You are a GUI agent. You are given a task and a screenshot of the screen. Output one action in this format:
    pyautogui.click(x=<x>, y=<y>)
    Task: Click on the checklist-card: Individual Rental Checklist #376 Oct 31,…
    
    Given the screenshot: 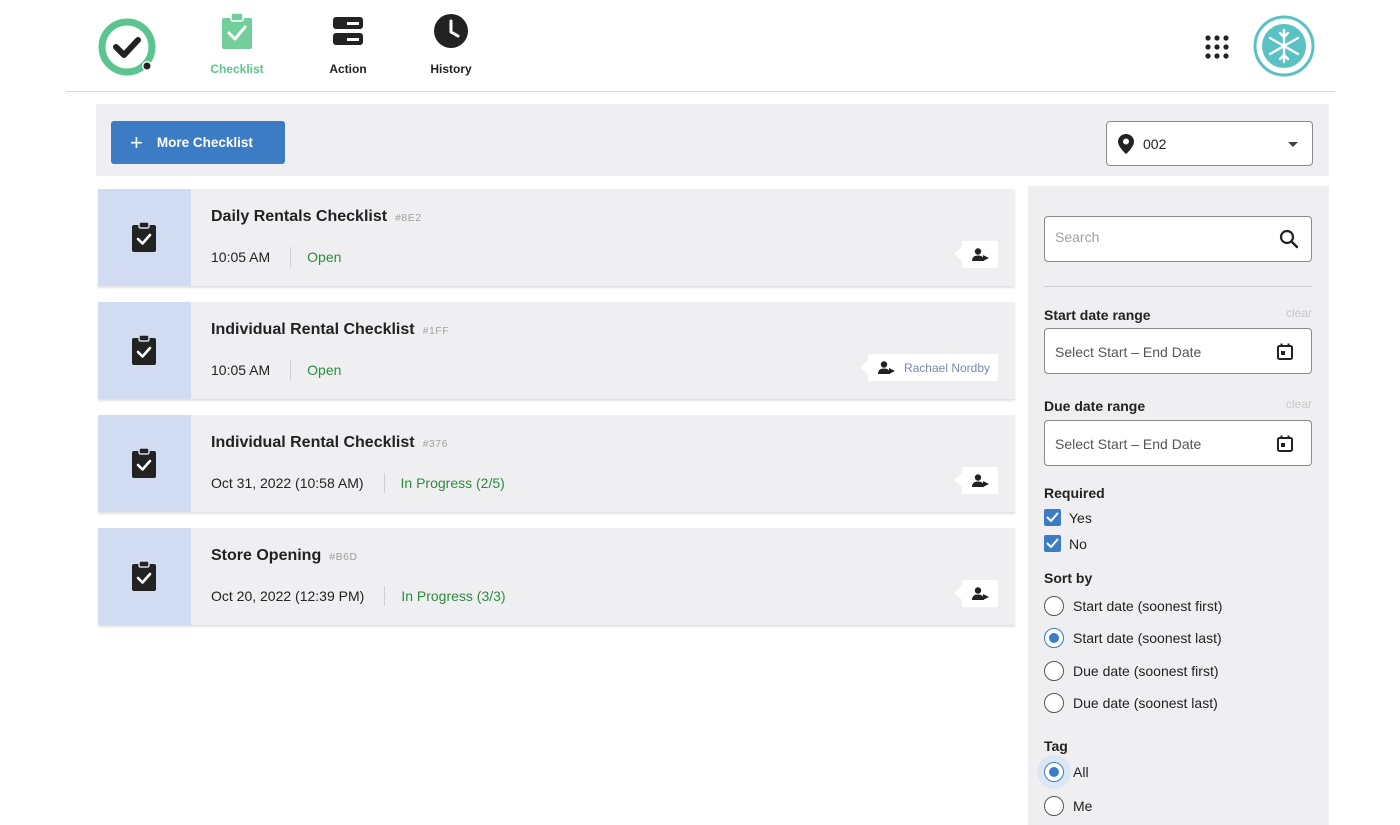 What is the action you would take?
    pyautogui.click(x=556, y=463)
    